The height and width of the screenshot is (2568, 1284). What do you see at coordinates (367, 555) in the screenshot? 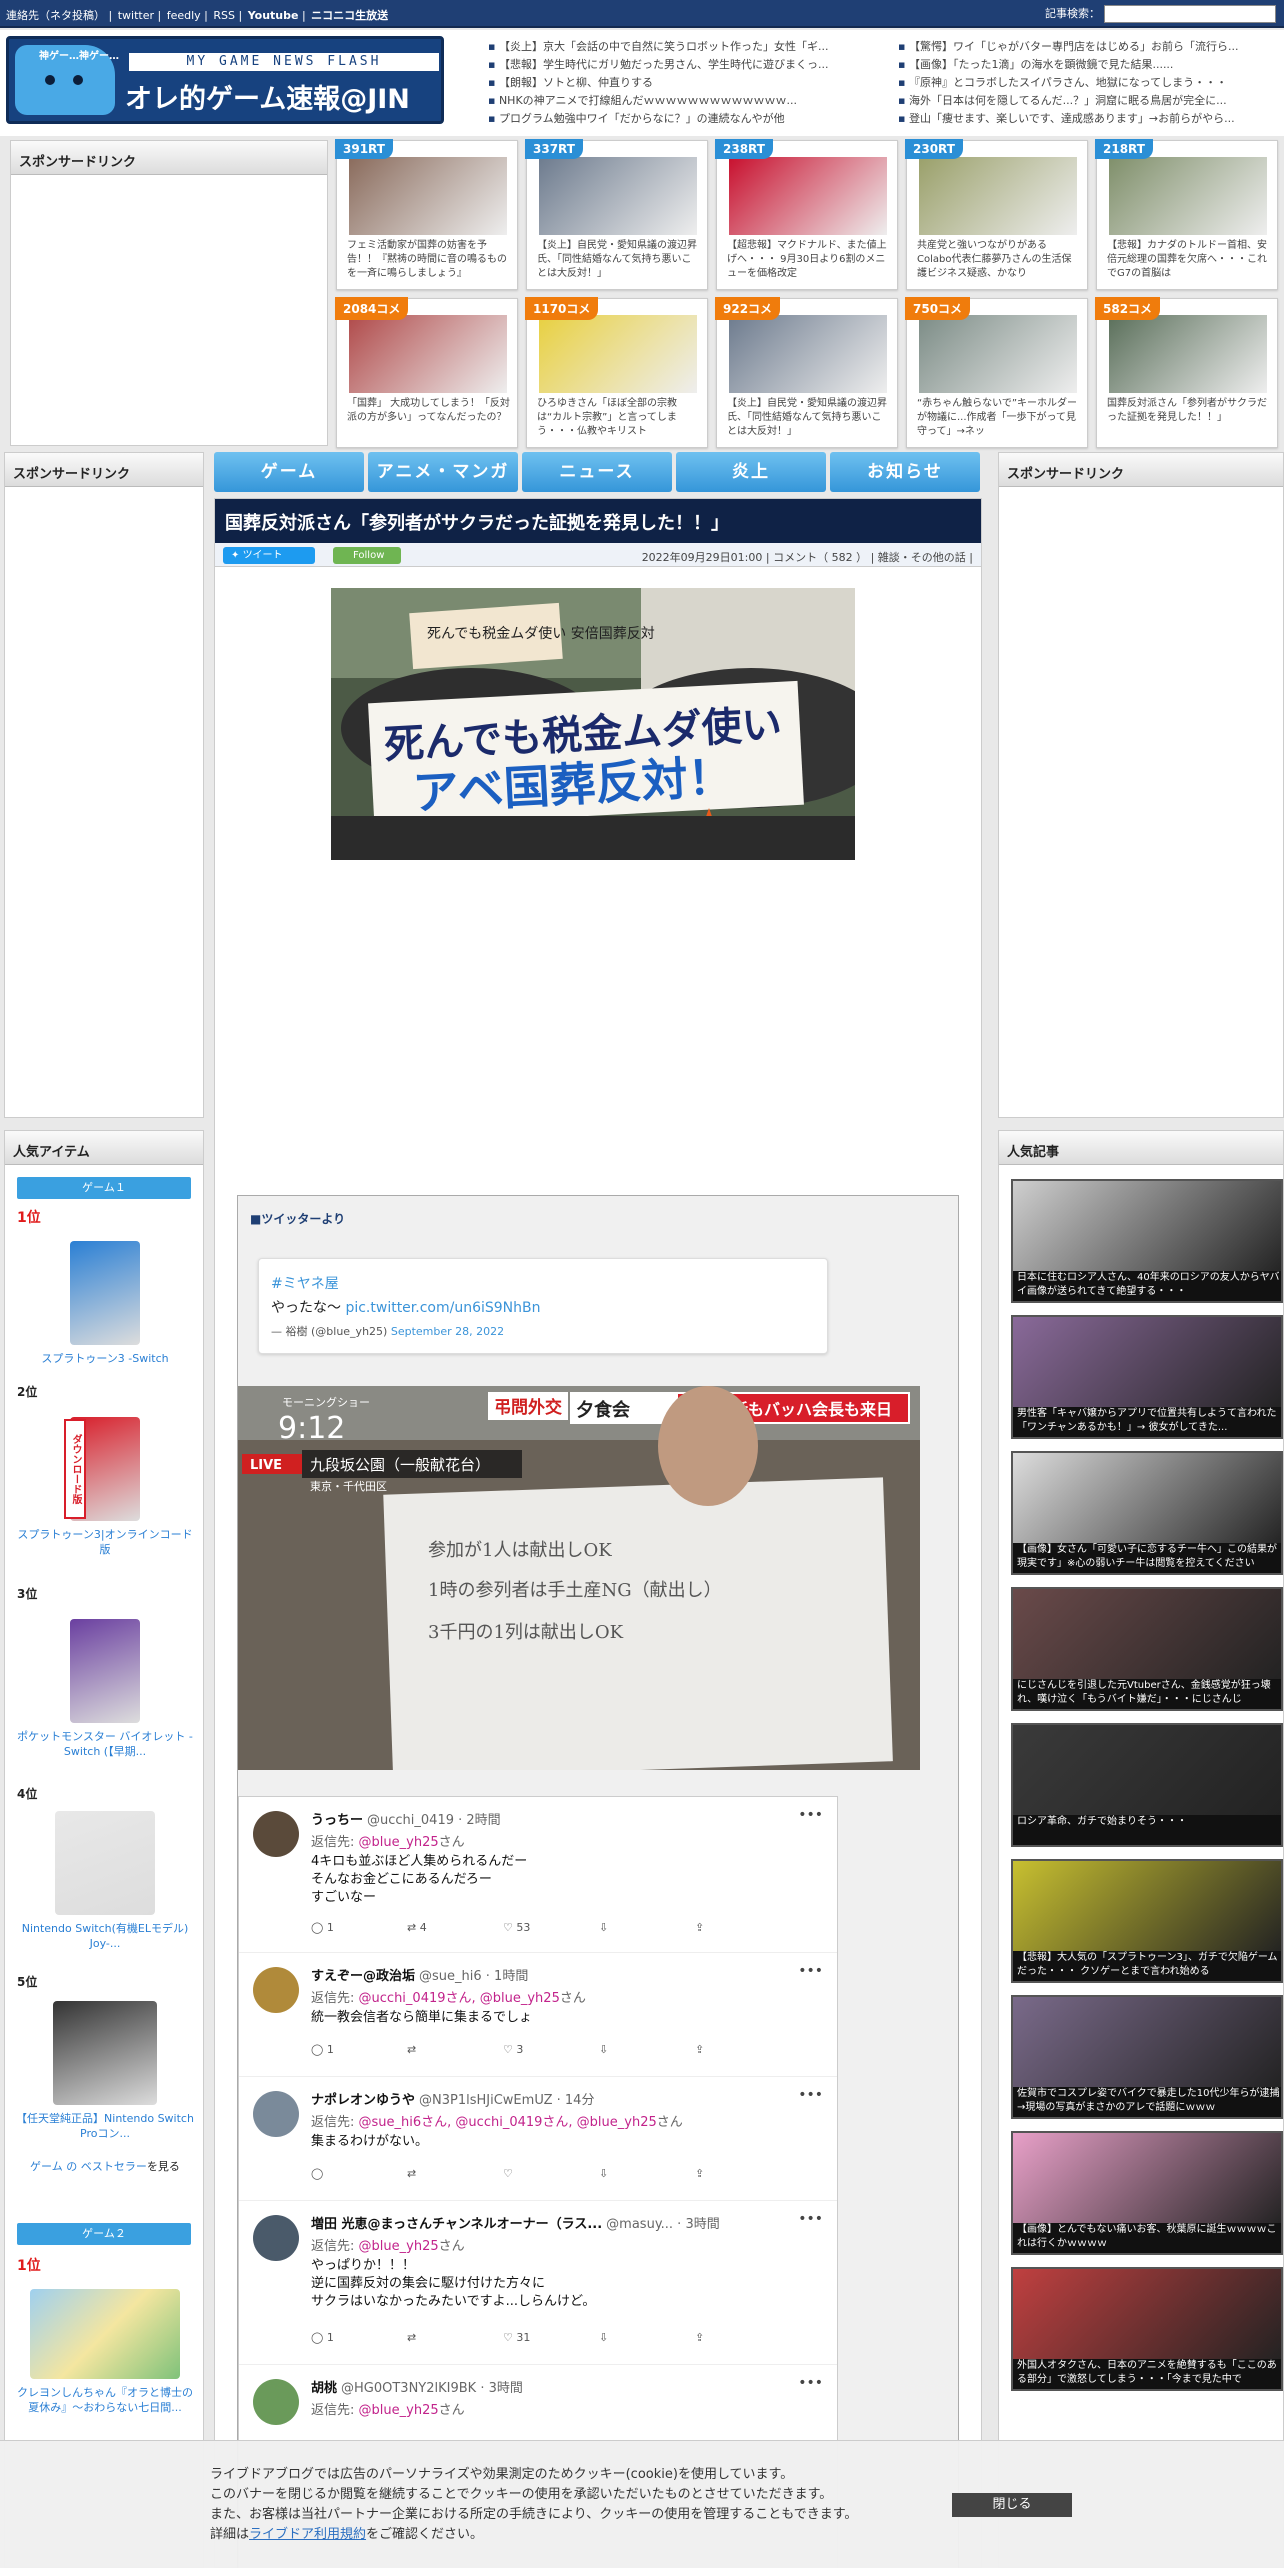
I see `follow-button: Follow` at bounding box center [367, 555].